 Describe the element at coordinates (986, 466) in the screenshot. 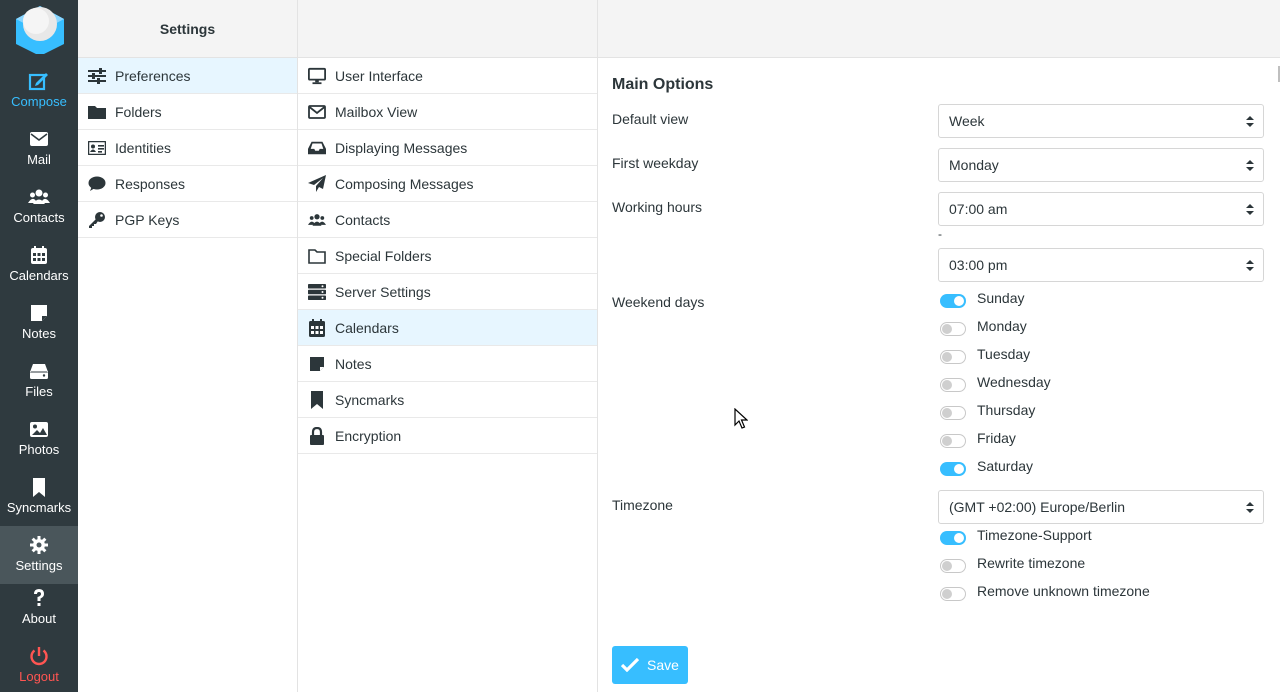

I see `weekend-toggle-saturday: Saturday` at that location.